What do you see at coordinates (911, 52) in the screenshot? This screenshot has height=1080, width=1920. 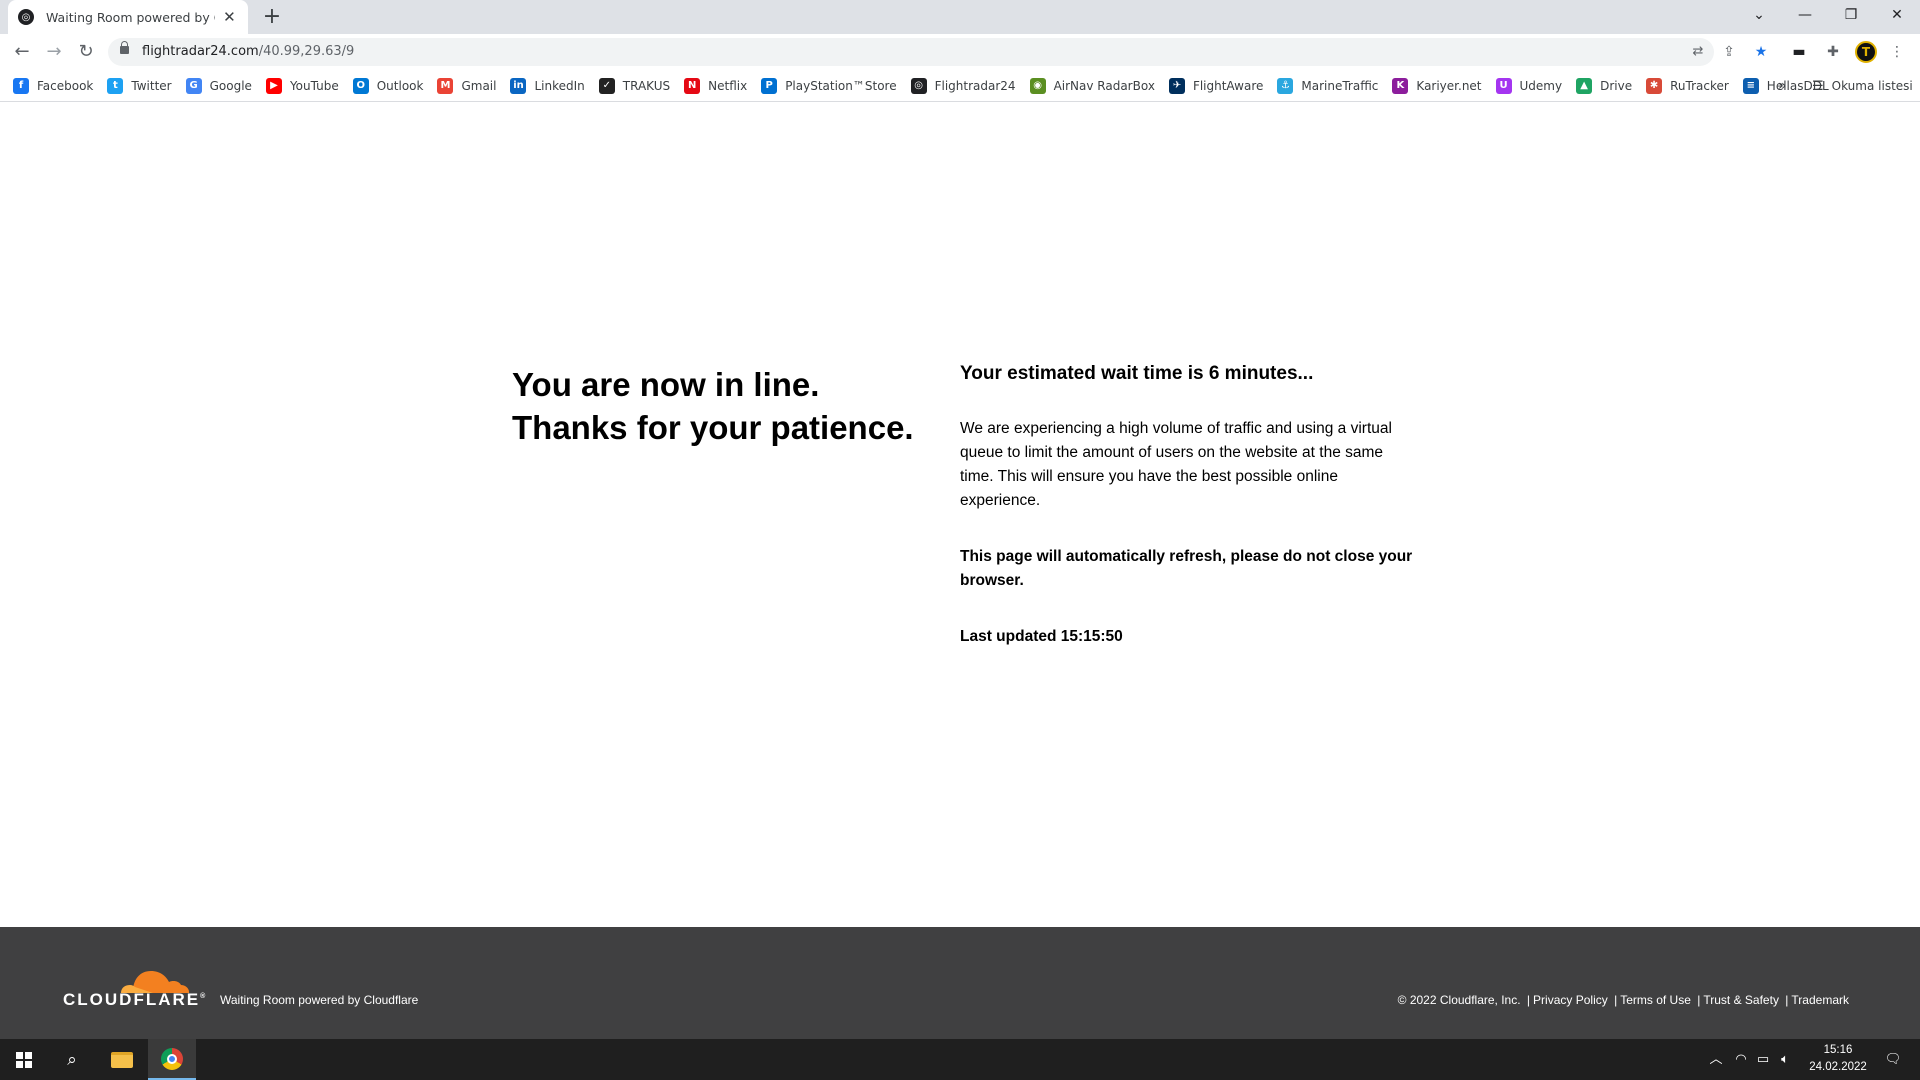 I see `address-bar: flightradar24.com/40.99,29.63/9 ⇄` at bounding box center [911, 52].